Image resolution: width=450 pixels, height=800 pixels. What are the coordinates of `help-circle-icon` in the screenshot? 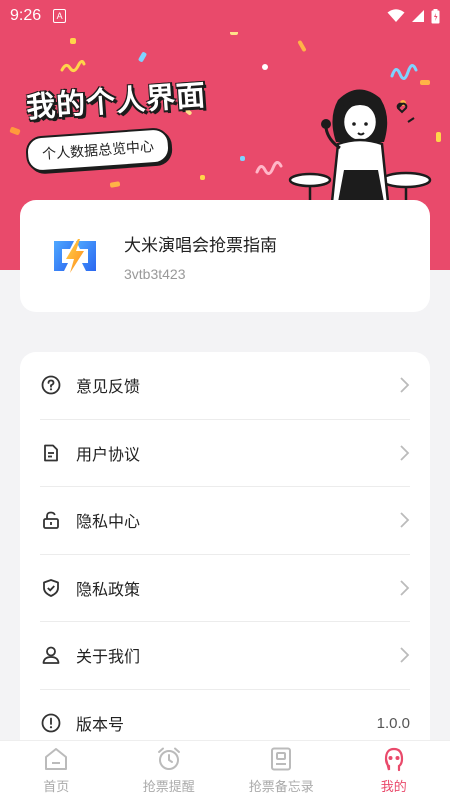 It's located at (51, 385).